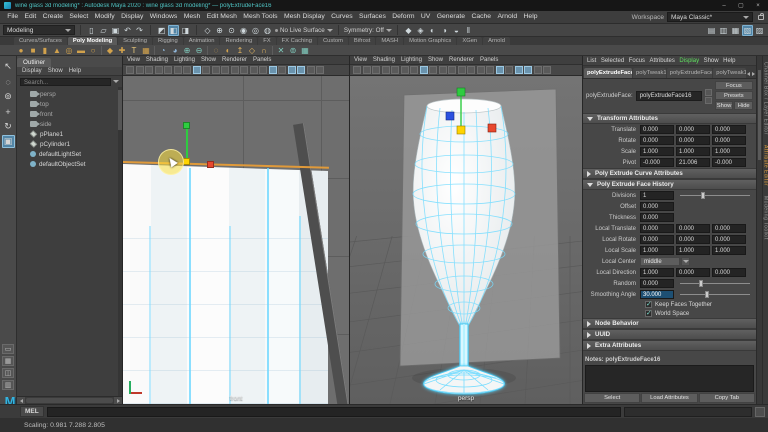 The width and height of the screenshot is (768, 432). What do you see at coordinates (430, 41) in the screenshot?
I see `shelf-tab: Motion Graphics` at bounding box center [430, 41].